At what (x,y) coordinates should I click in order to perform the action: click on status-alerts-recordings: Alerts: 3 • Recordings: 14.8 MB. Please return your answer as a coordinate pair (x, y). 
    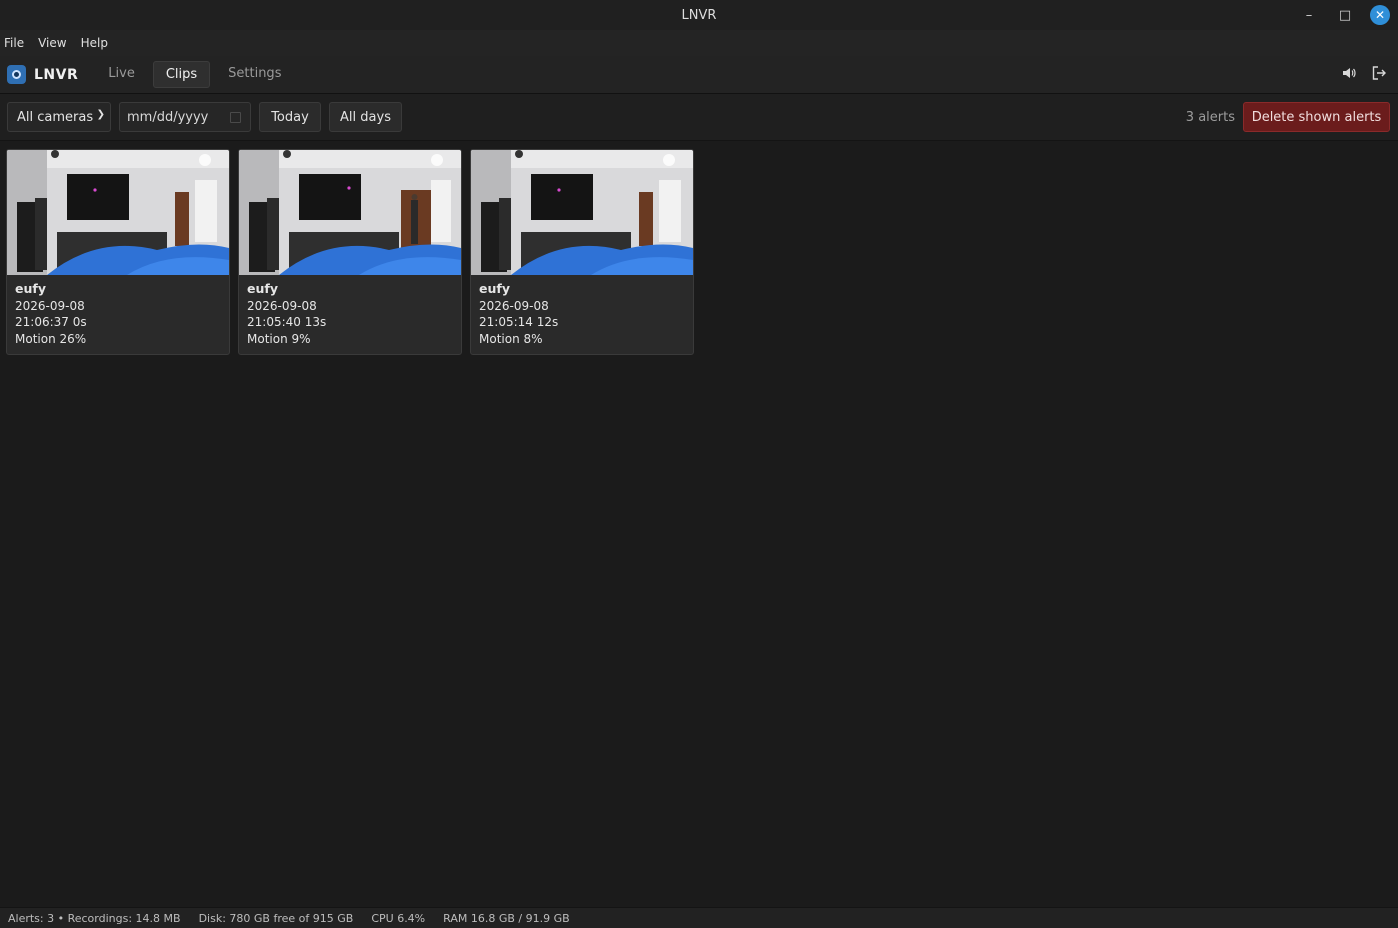
    Looking at the image, I should click on (94, 918).